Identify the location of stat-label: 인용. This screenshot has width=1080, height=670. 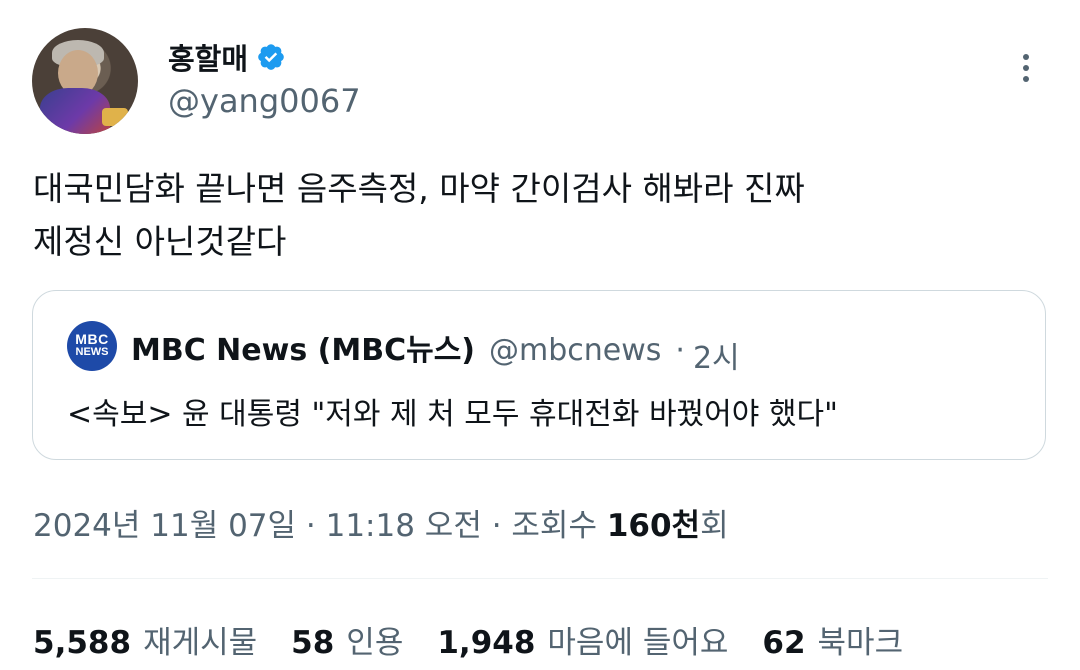
(375, 643).